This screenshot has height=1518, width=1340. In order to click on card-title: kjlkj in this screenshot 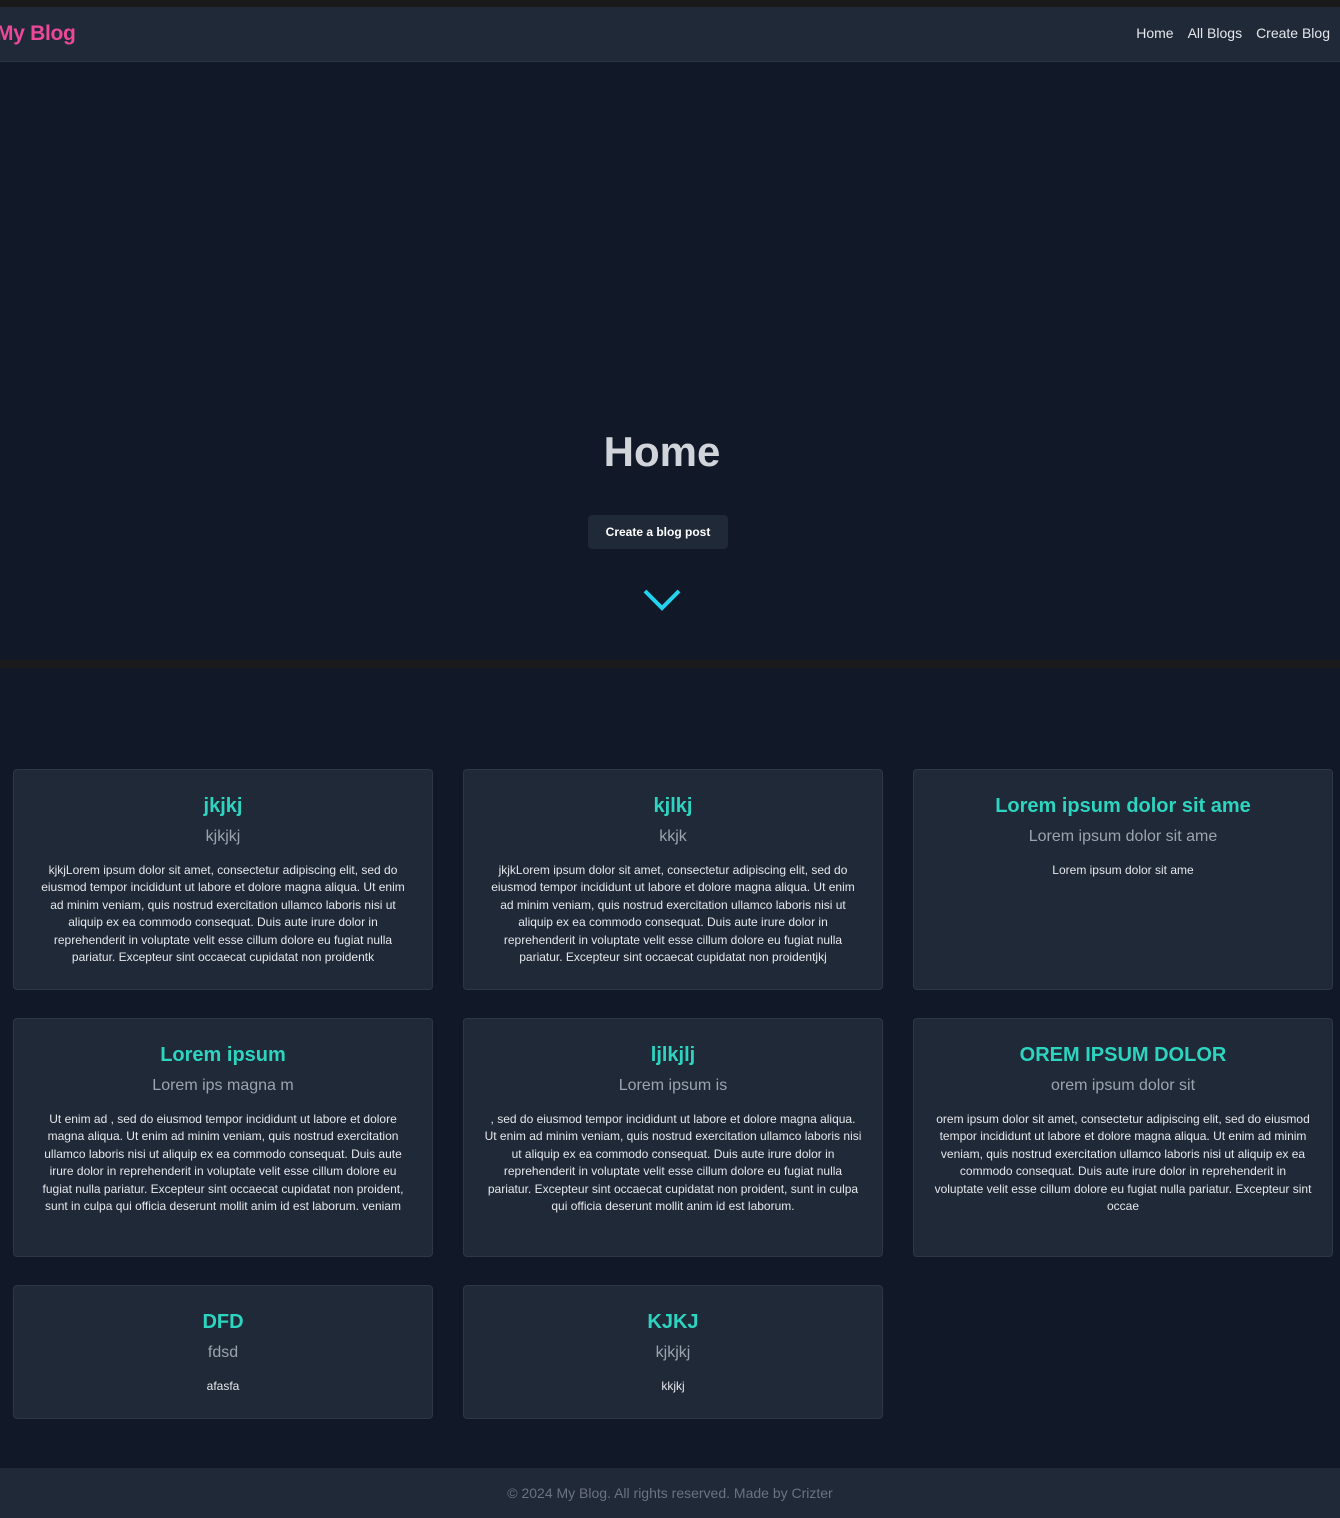, I will do `click(673, 806)`.